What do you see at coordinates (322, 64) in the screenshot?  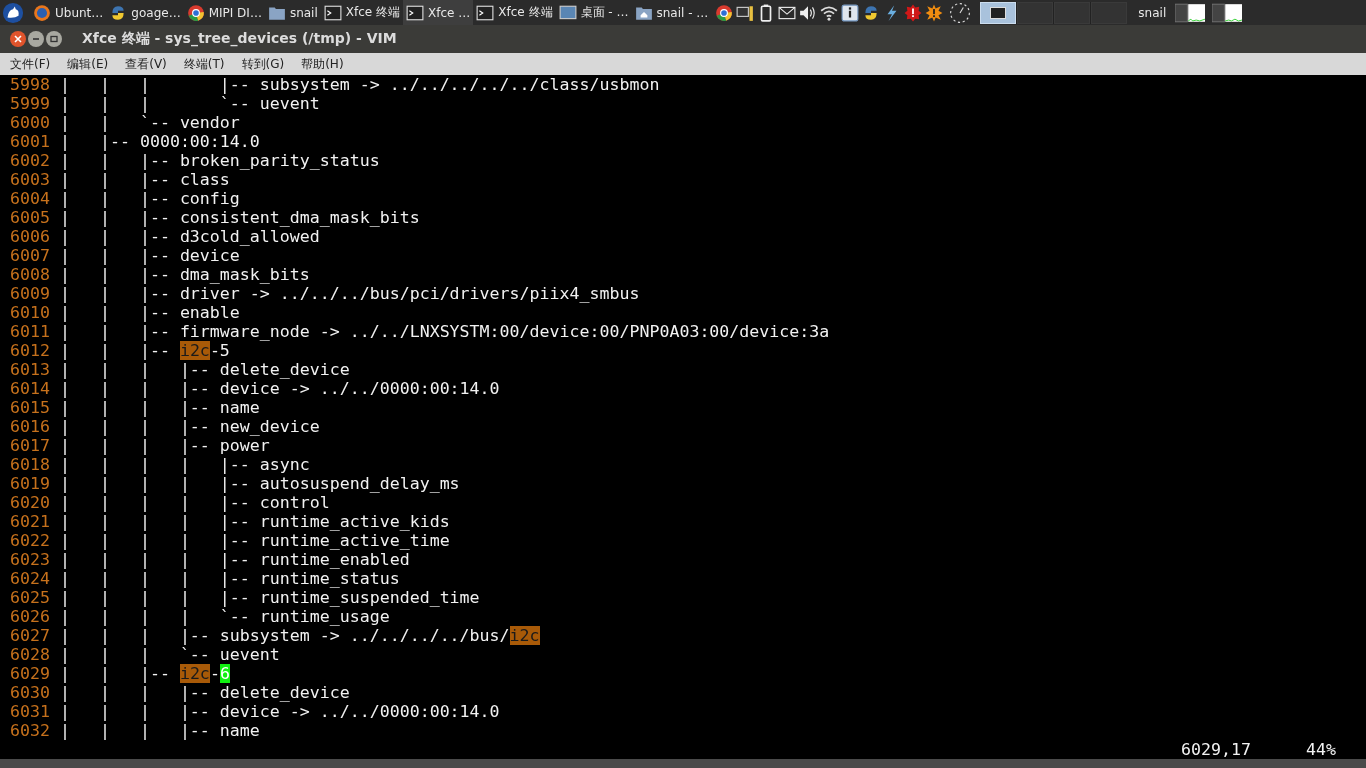 I see `menu-item: 帮助(H)` at bounding box center [322, 64].